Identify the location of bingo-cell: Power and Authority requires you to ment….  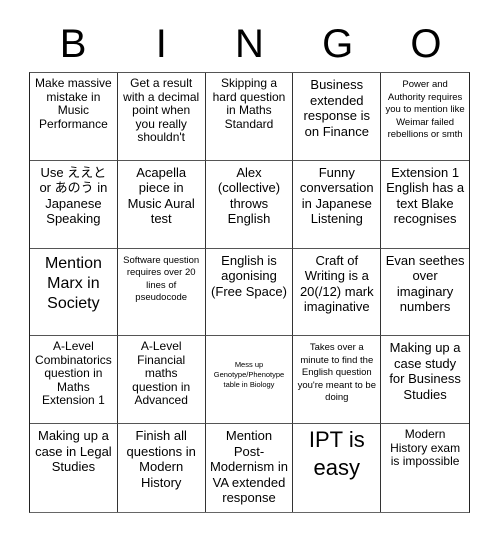
(425, 117).